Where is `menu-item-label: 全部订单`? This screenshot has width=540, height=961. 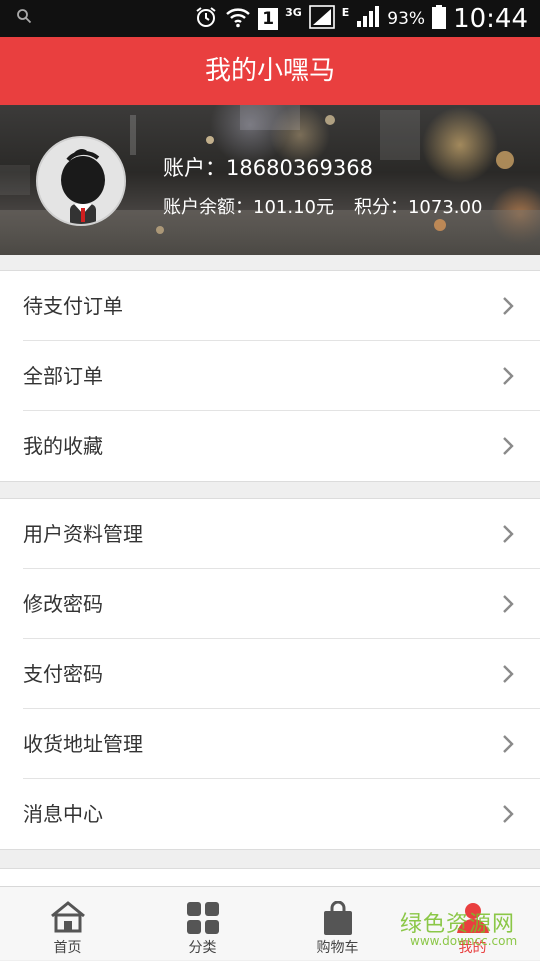 menu-item-label: 全部订单 is located at coordinates (63, 376).